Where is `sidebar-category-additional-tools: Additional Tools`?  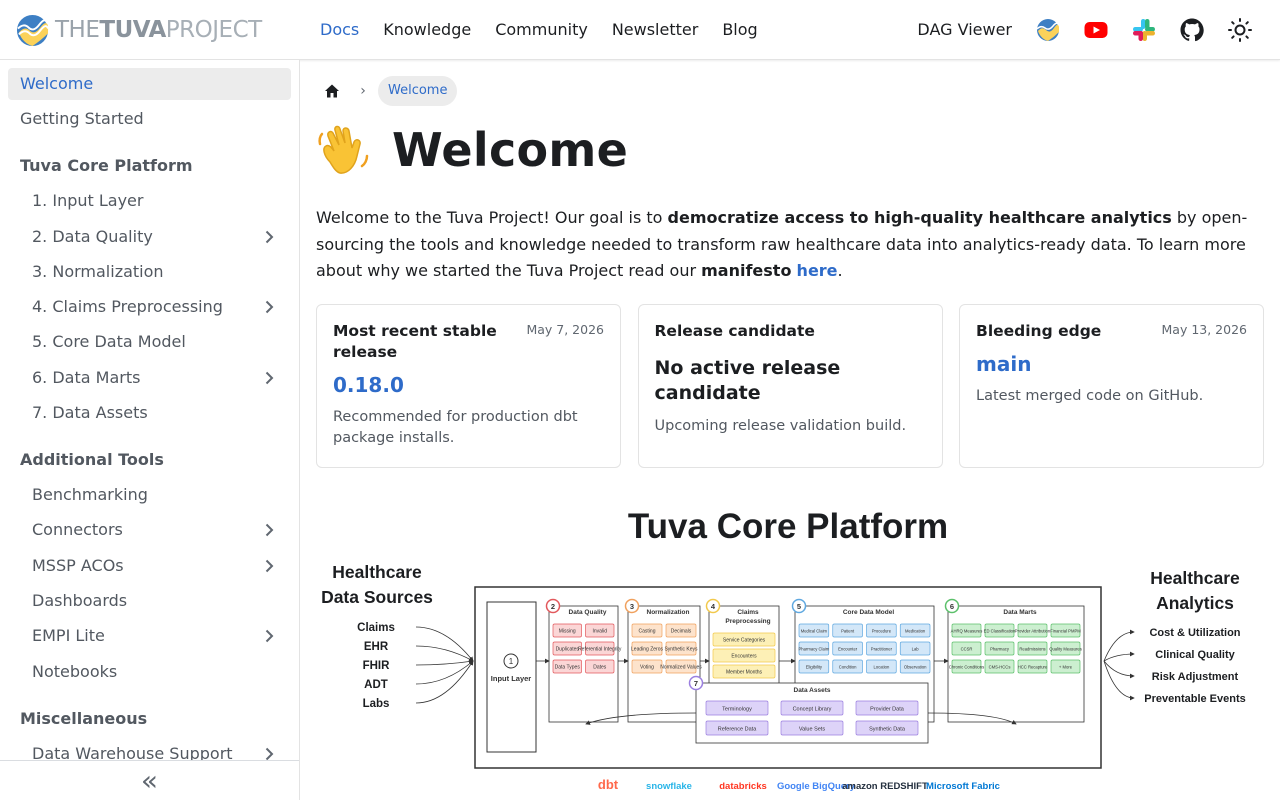
sidebar-category-additional-tools: Additional Tools is located at coordinates (149, 460).